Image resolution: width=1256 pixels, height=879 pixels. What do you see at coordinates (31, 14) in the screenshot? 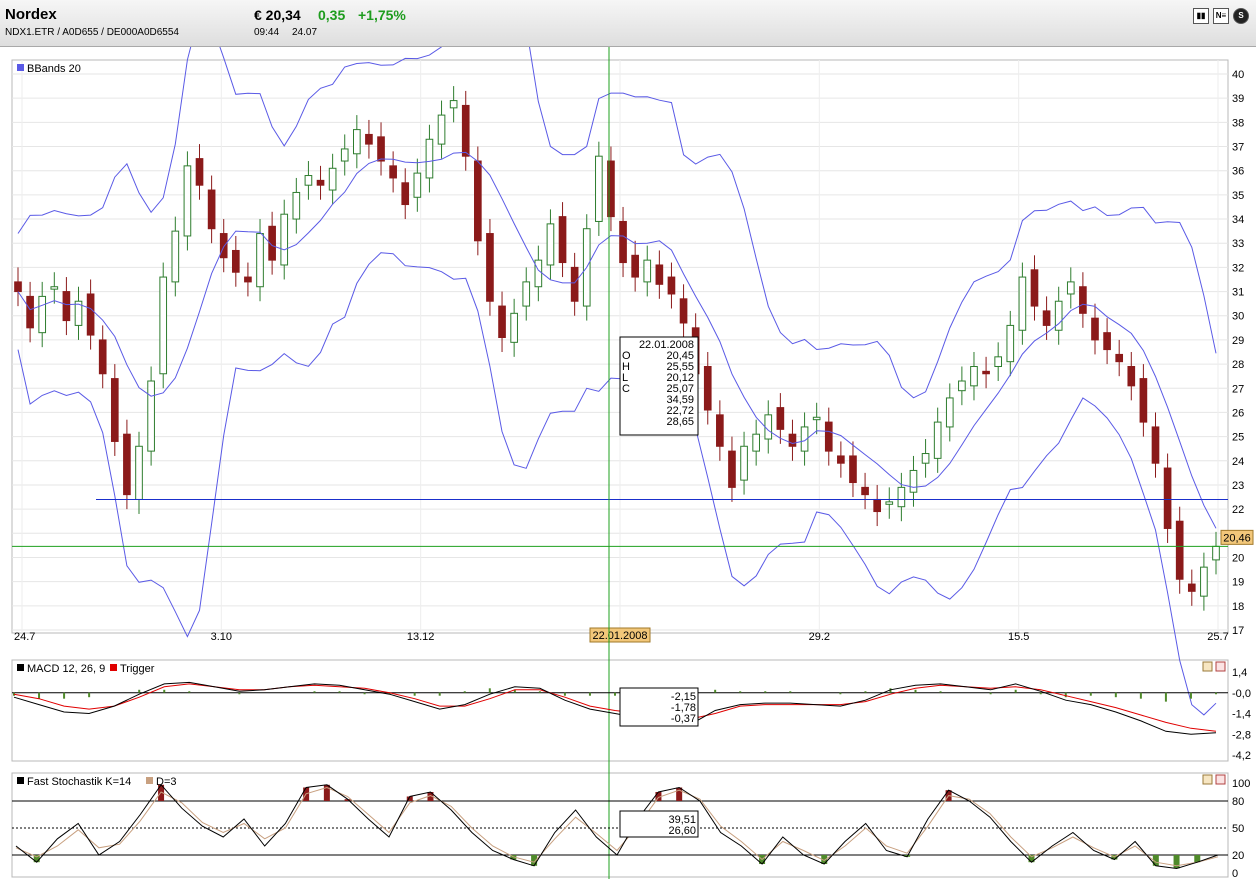
I see `instrument-name: Nordex` at bounding box center [31, 14].